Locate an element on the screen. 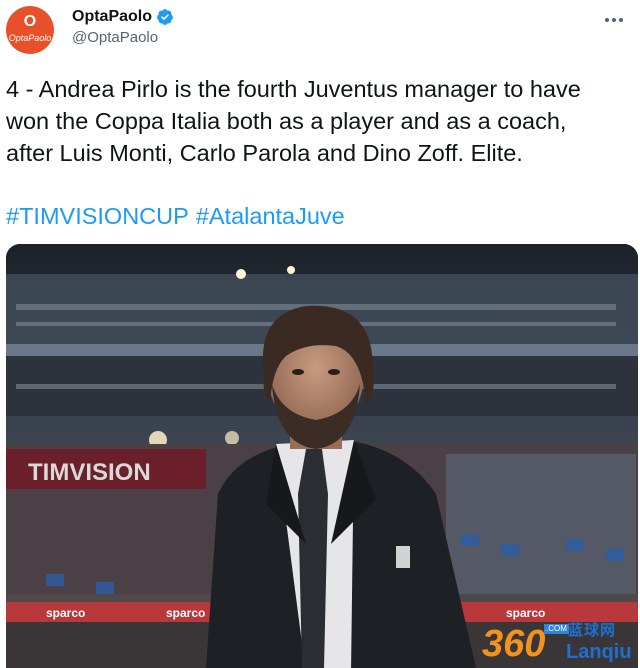 Image resolution: width=640 pixels, height=668 pixels. watermark-chinese-text: 蓝球网 is located at coordinates (592, 630).